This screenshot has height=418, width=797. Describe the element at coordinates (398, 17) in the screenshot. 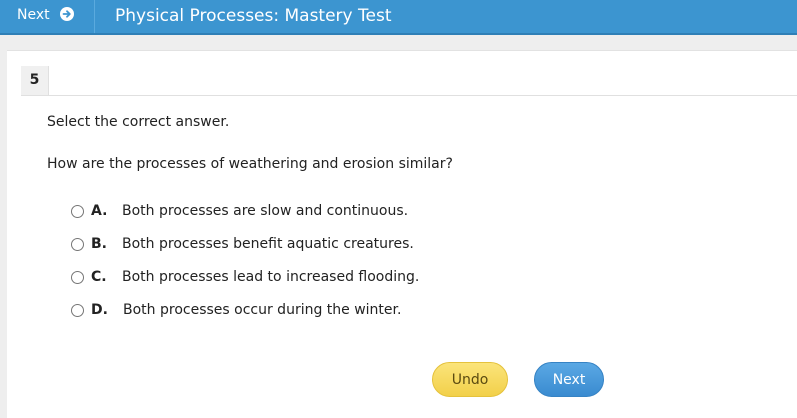

I see `top-bar: Next Physical Processes: Mastery Test` at that location.